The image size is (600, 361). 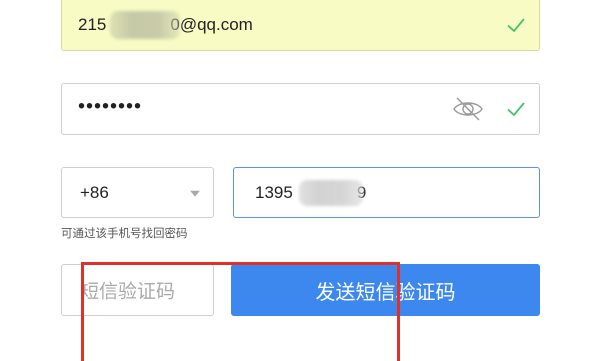 I want to click on eye-slash-icon, so click(x=468, y=109).